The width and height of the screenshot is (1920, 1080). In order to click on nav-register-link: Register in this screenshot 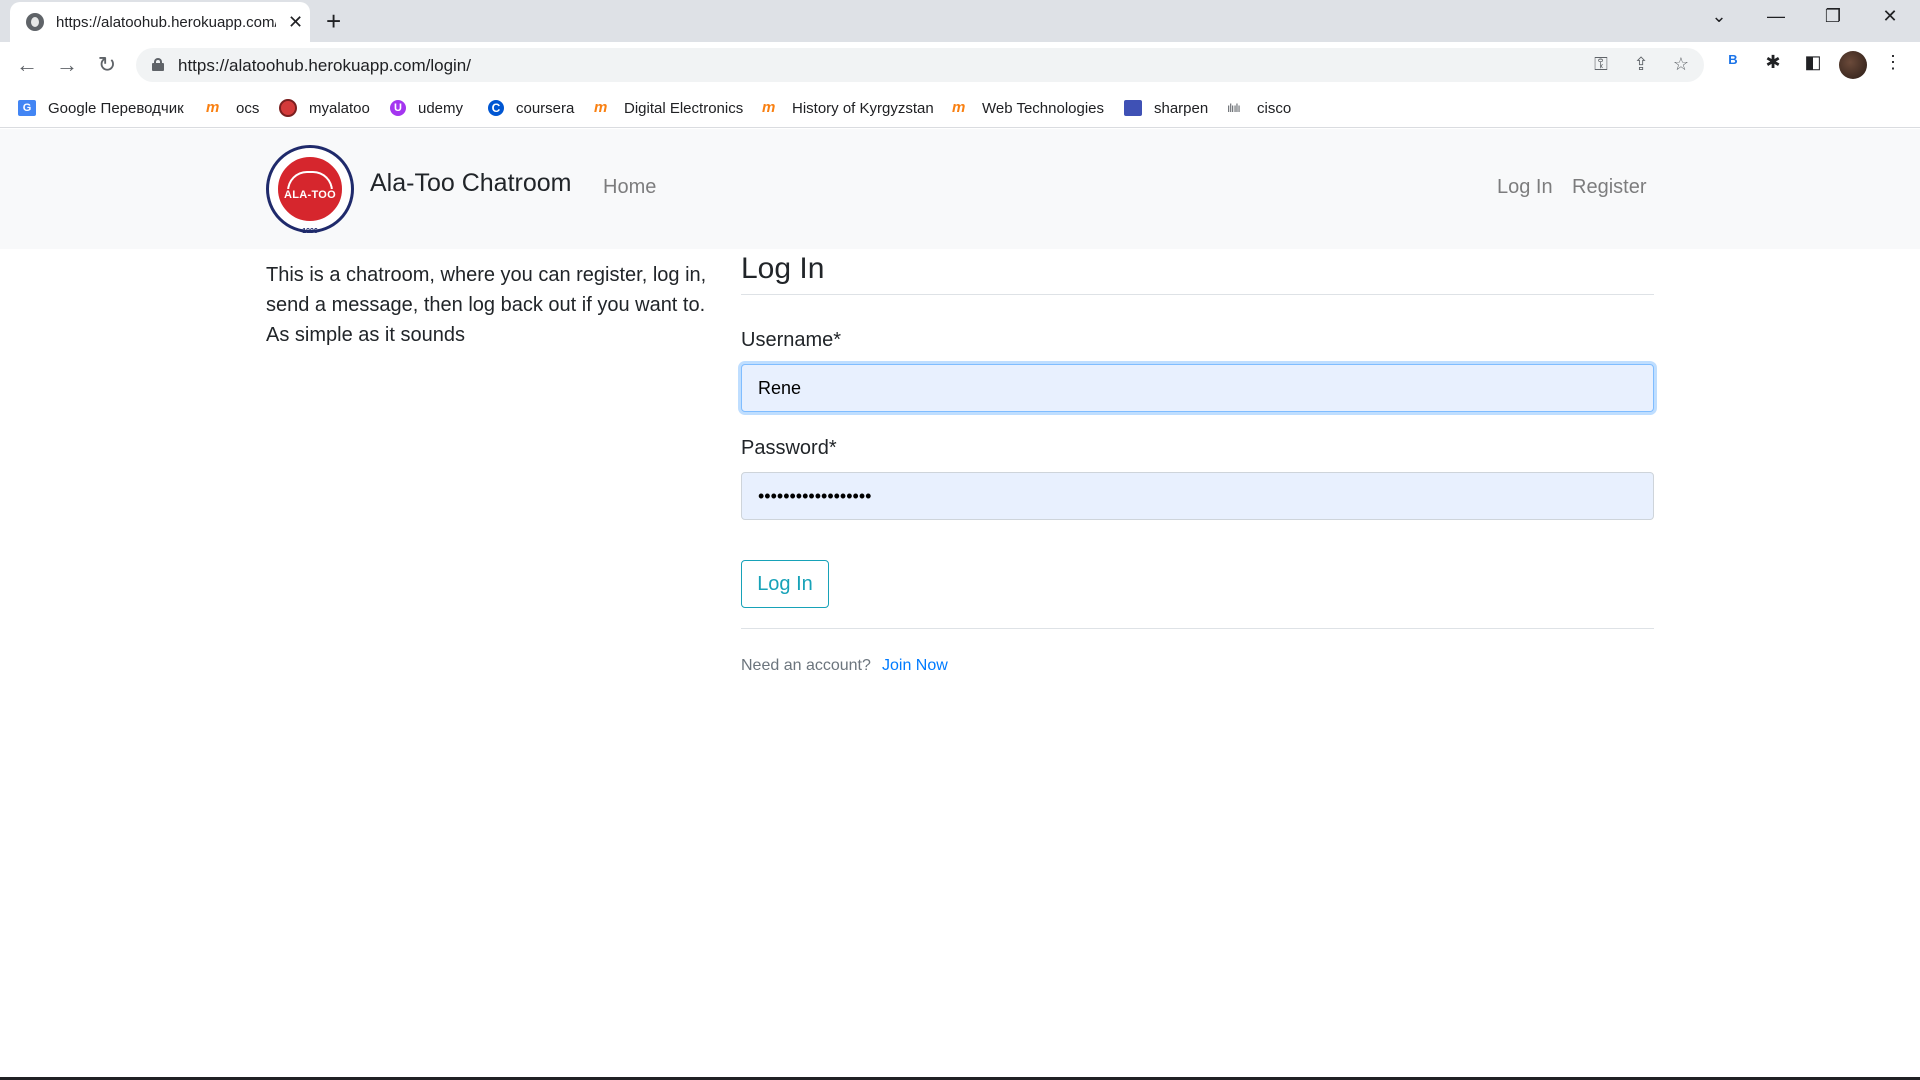, I will do `click(1609, 187)`.